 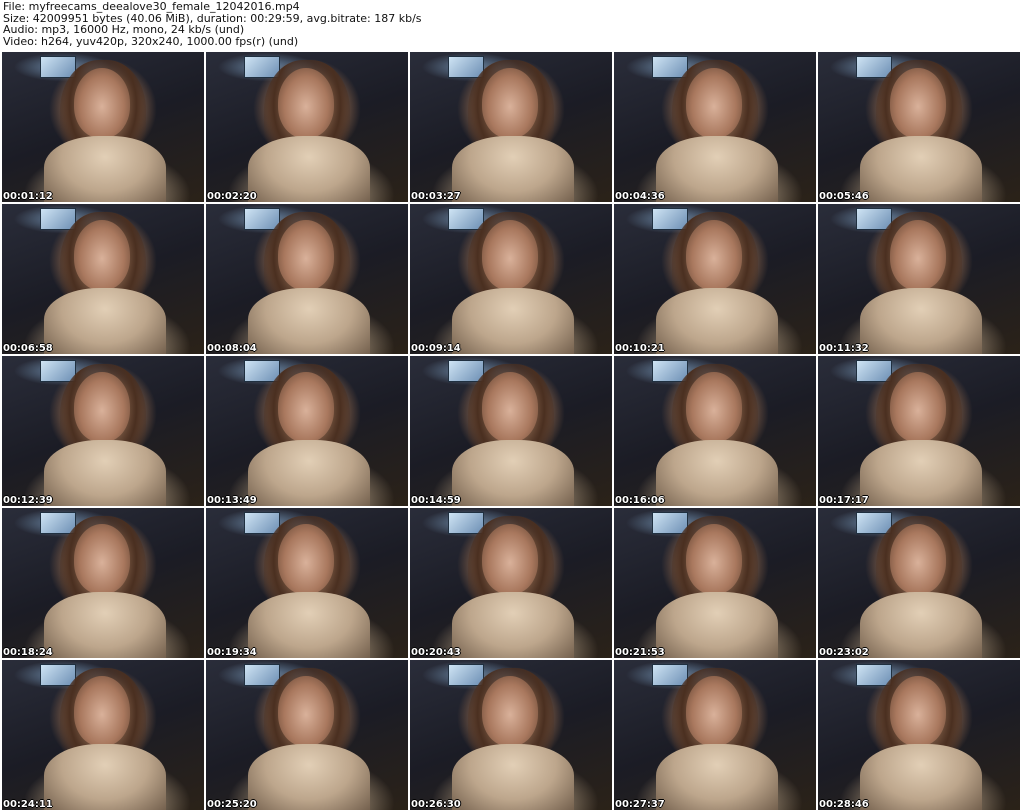 What do you see at coordinates (232, 348) in the screenshot?
I see `thumbnail-timestamp: 00:08:04` at bounding box center [232, 348].